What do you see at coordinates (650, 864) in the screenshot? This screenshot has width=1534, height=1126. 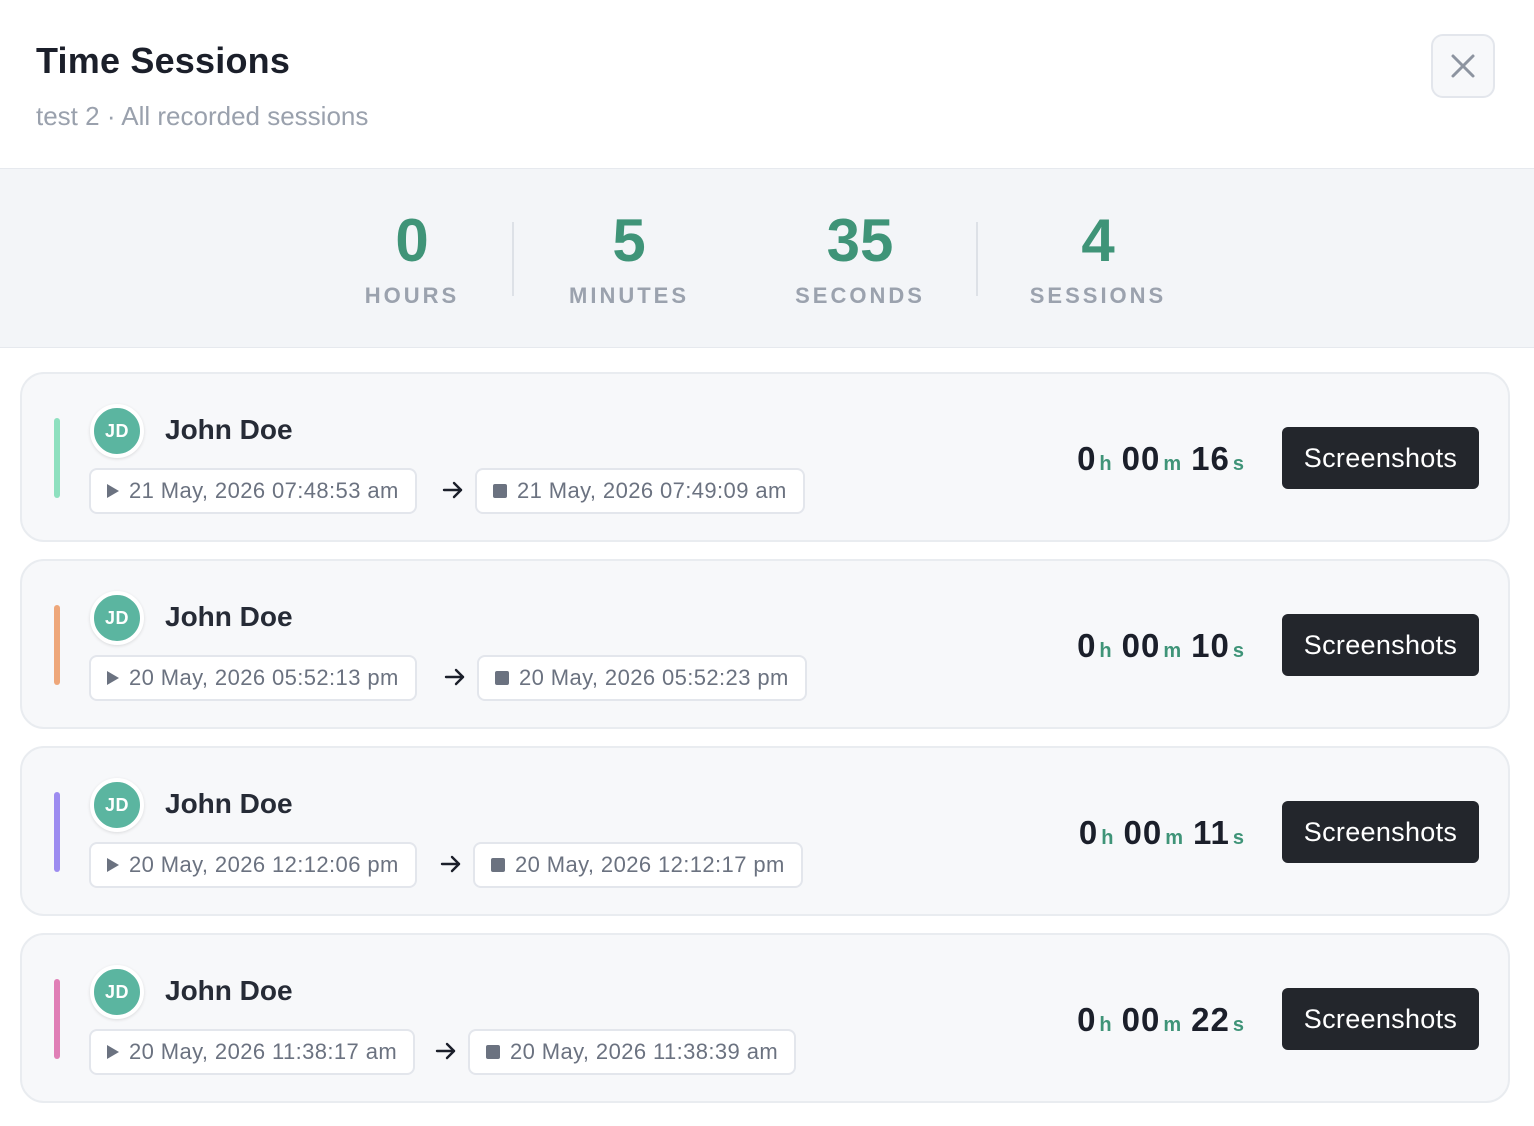 I see `session-end-time: 20 May, 2026 12:12:17 pm` at bounding box center [650, 864].